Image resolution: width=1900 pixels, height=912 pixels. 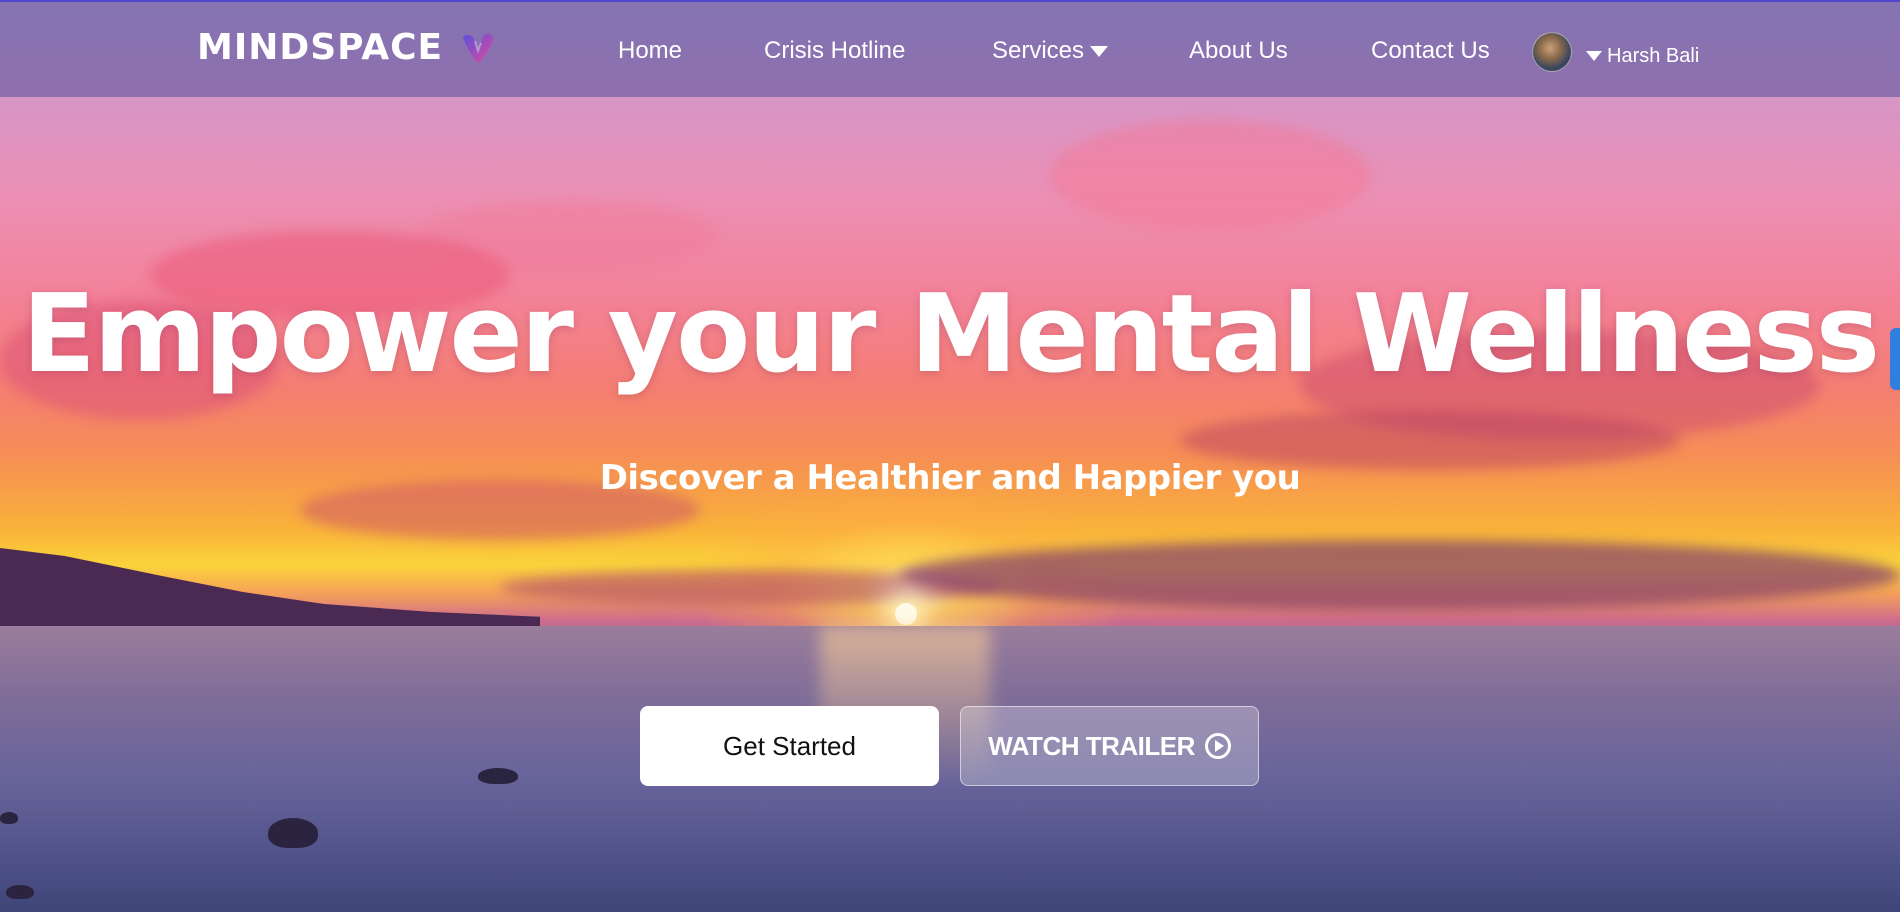 What do you see at coordinates (1091, 745) in the screenshot?
I see `watch-trailer-label: WATCH TRAILER` at bounding box center [1091, 745].